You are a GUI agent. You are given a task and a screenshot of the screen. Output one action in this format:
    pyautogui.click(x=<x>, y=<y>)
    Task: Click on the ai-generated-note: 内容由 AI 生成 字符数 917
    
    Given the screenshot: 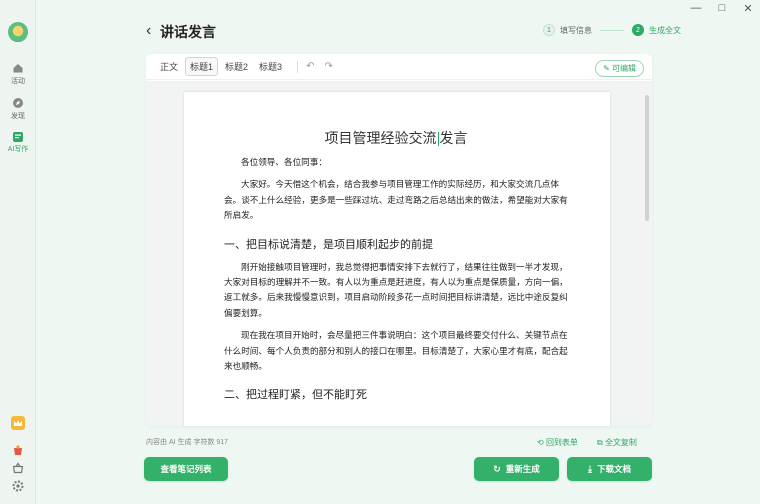 What is the action you would take?
    pyautogui.click(x=187, y=442)
    